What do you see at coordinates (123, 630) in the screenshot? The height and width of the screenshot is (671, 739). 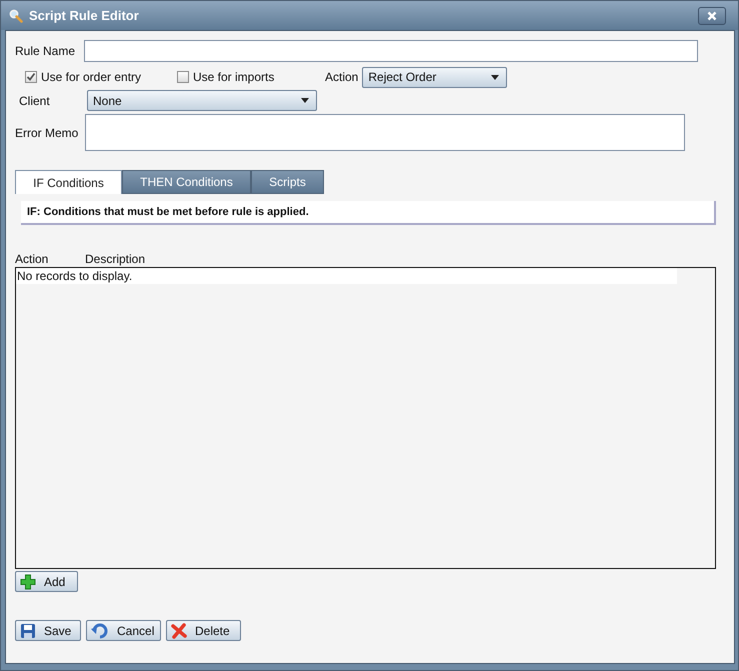 I see `cancel-button: Cancel` at bounding box center [123, 630].